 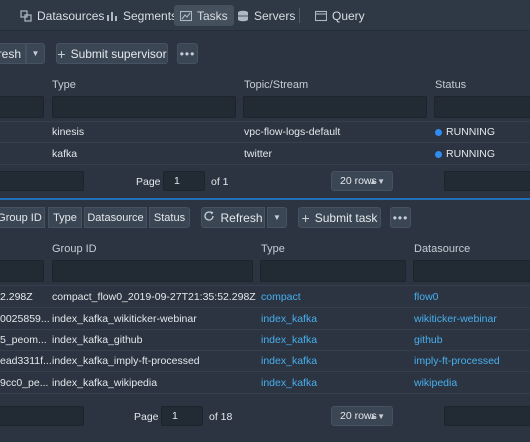 I want to click on updown-icon: ▲▼, so click(x=377, y=416).